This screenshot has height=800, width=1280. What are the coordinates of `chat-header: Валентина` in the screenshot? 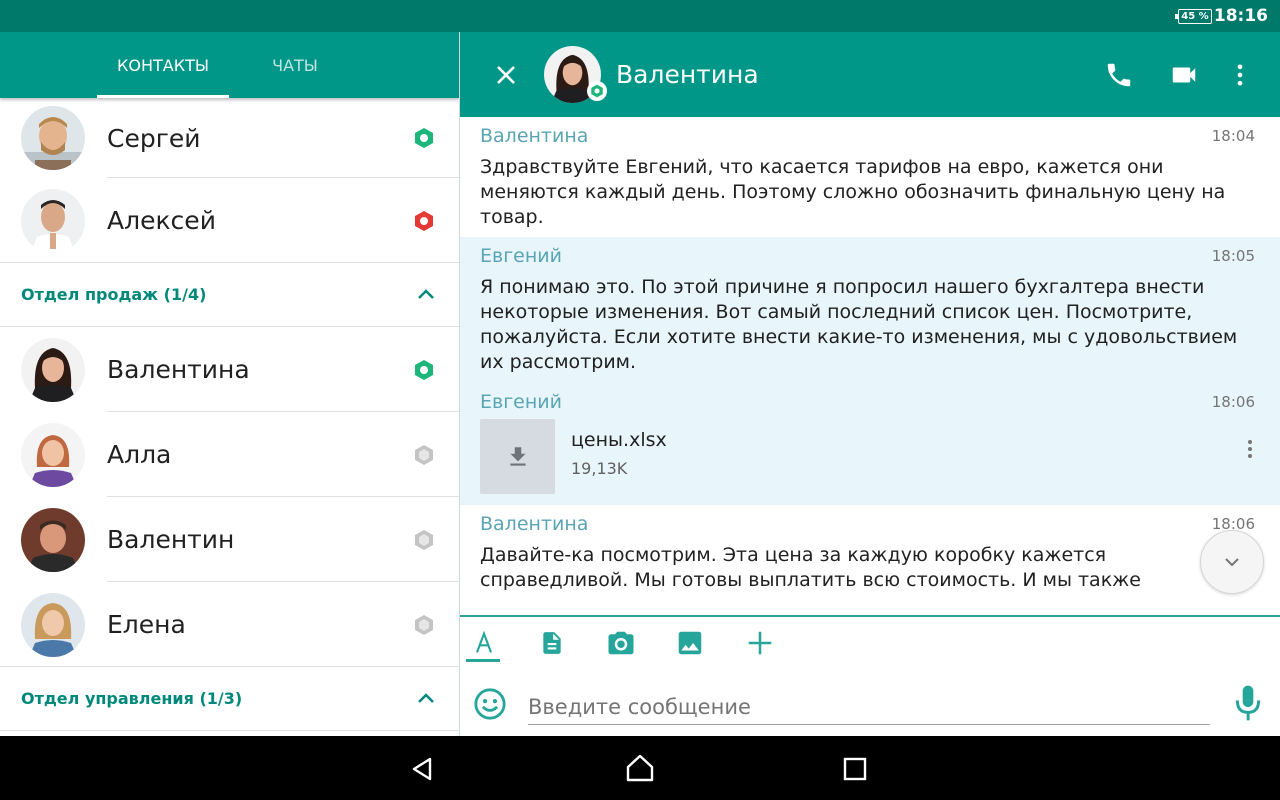 It's located at (870, 74).